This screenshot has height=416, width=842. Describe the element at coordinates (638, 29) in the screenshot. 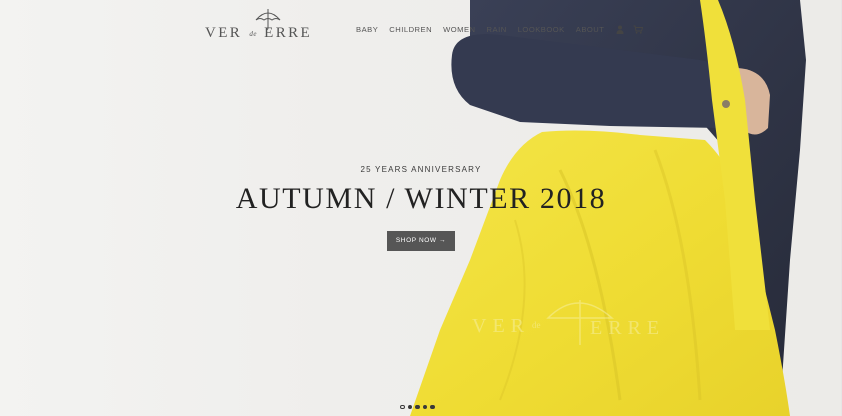

I see `cart-icon` at that location.